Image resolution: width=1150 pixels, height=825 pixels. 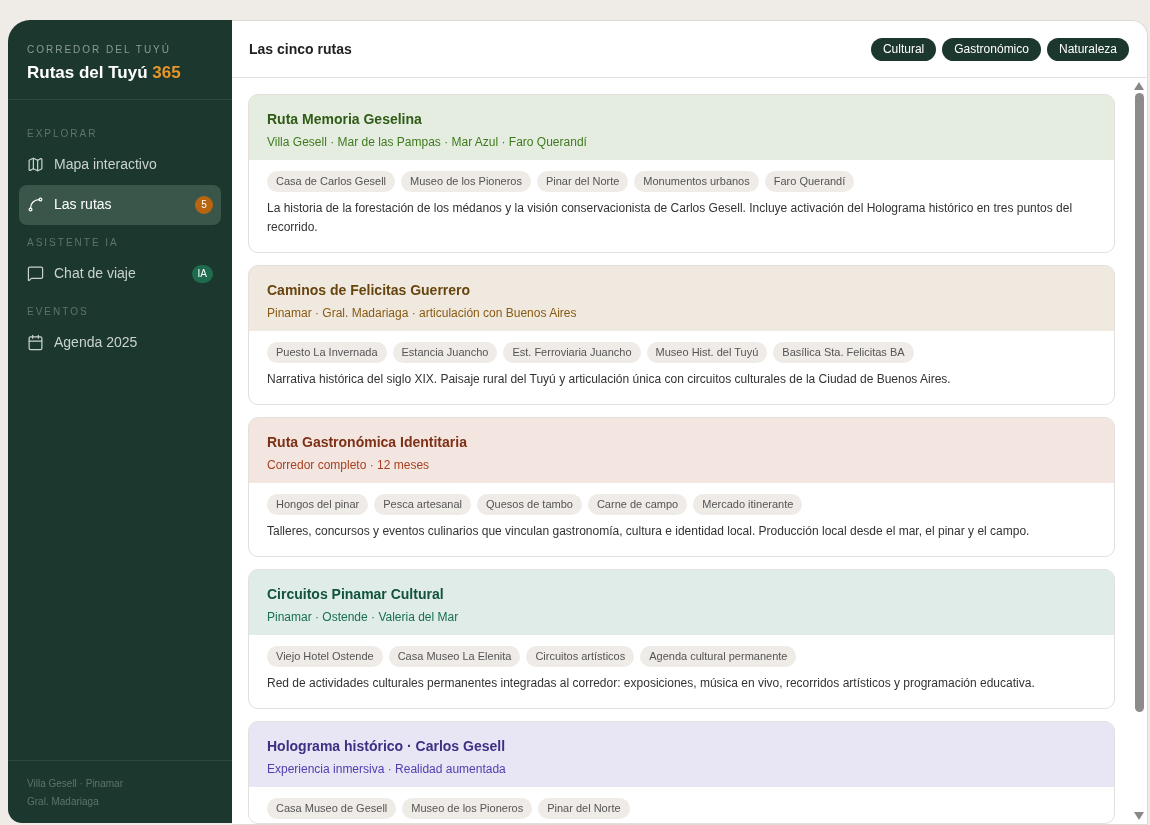 I want to click on filter-chip: Gastronómico, so click(x=991, y=49).